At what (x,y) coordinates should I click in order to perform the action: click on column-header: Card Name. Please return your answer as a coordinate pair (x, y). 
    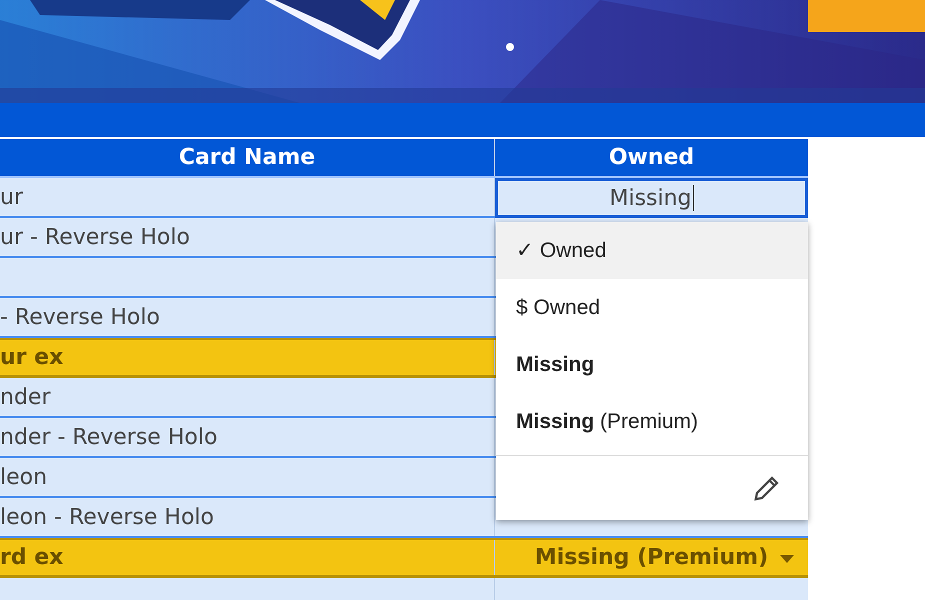
    Looking at the image, I should click on (247, 157).